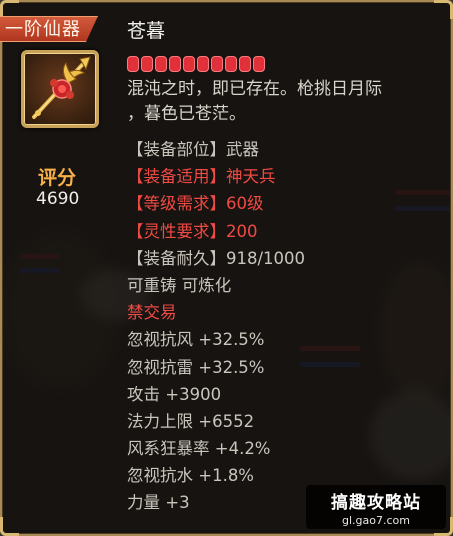  I want to click on attribute-line: 法力上限 +6552, so click(191, 421).